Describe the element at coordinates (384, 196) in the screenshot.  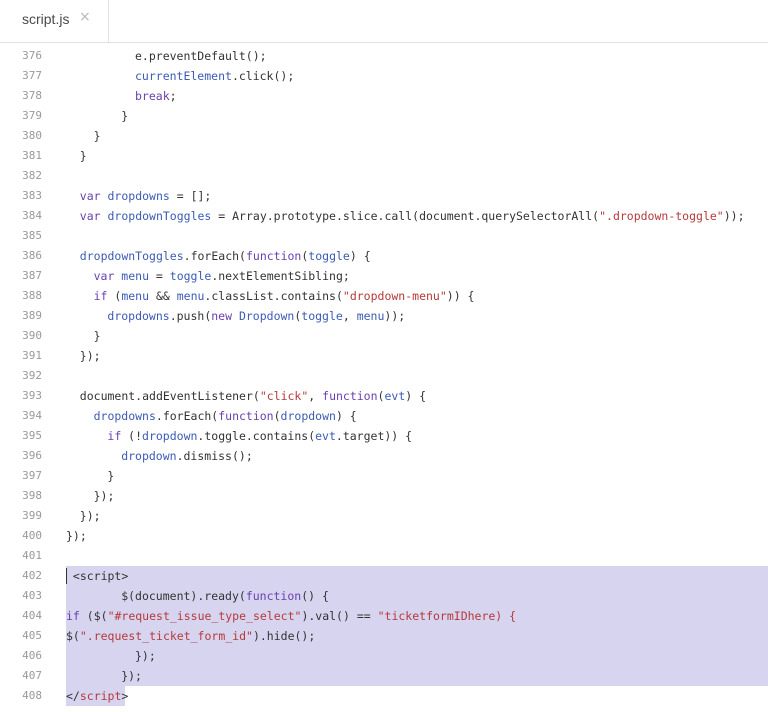
I see `code-line: 383 var dropdowns = [];` at that location.